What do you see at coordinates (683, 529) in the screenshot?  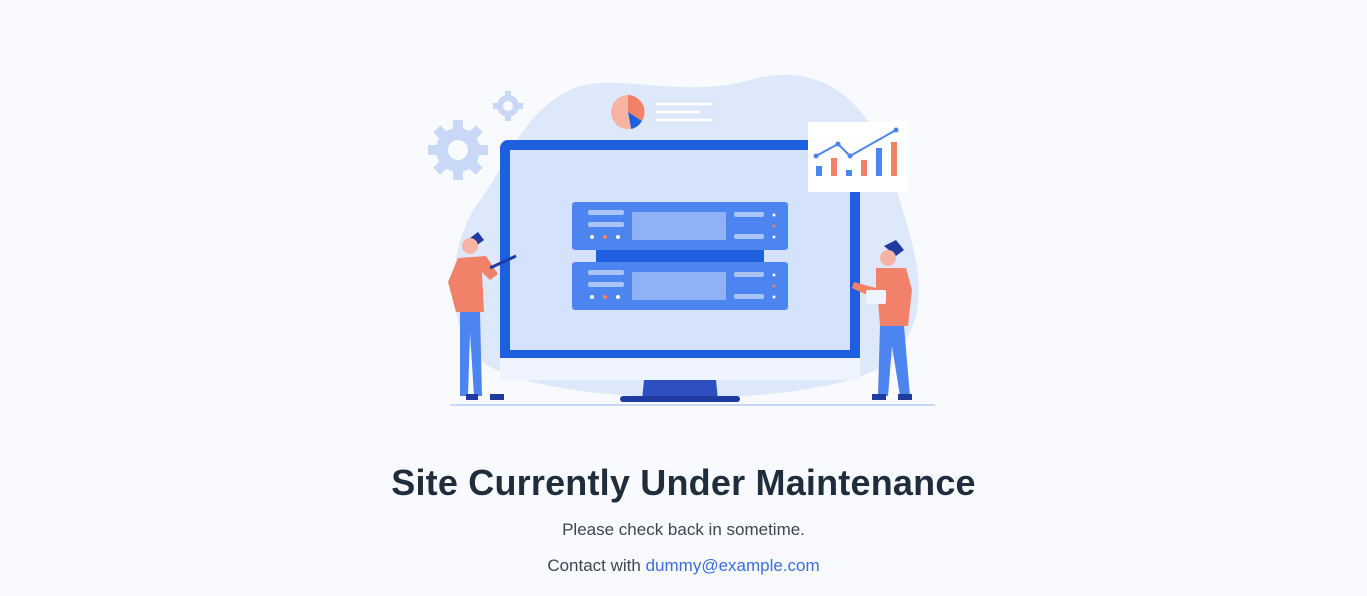 I see `page-subtitle: Please check back in sometime.` at bounding box center [683, 529].